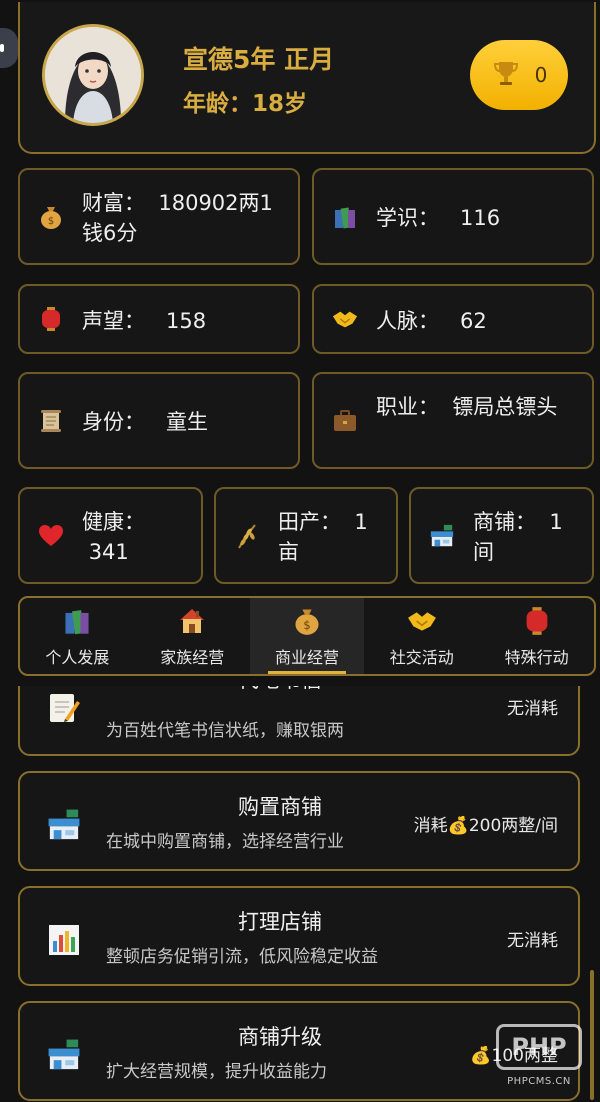 The width and height of the screenshot is (600, 1102). I want to click on connections-value: 62, so click(473, 321).